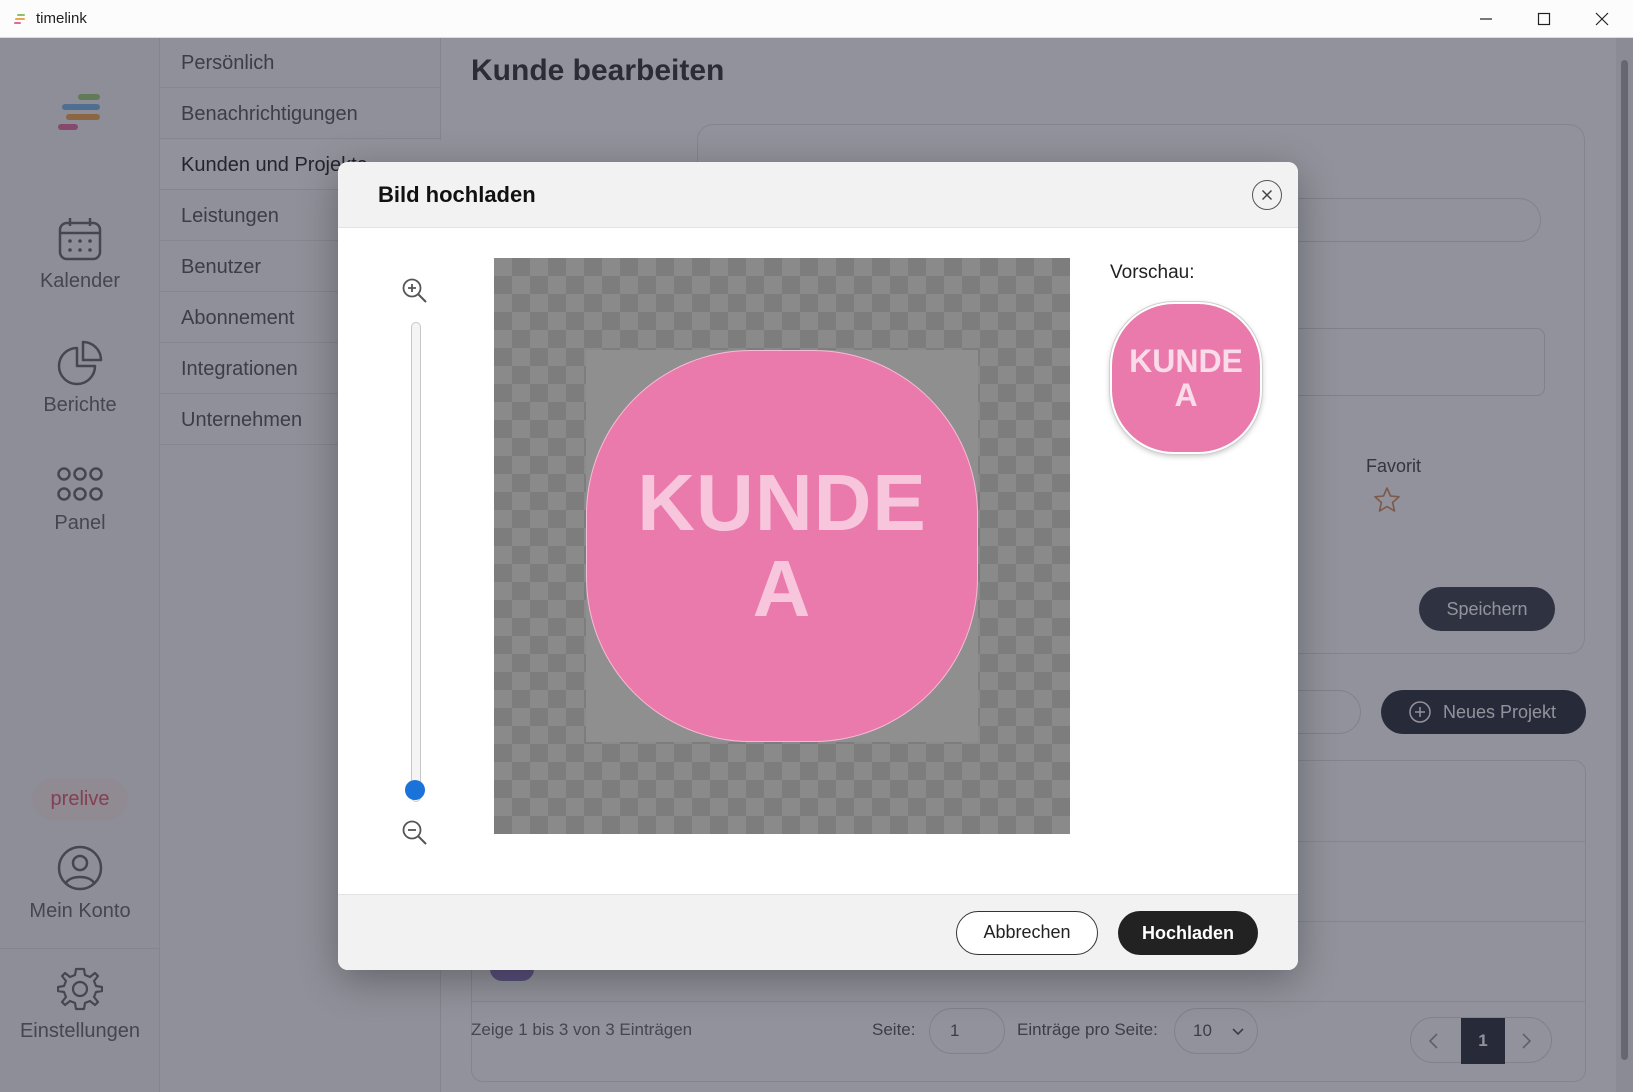  What do you see at coordinates (818, 932) in the screenshot?
I see `dialog-footer: Abbrechen Hochladen` at bounding box center [818, 932].